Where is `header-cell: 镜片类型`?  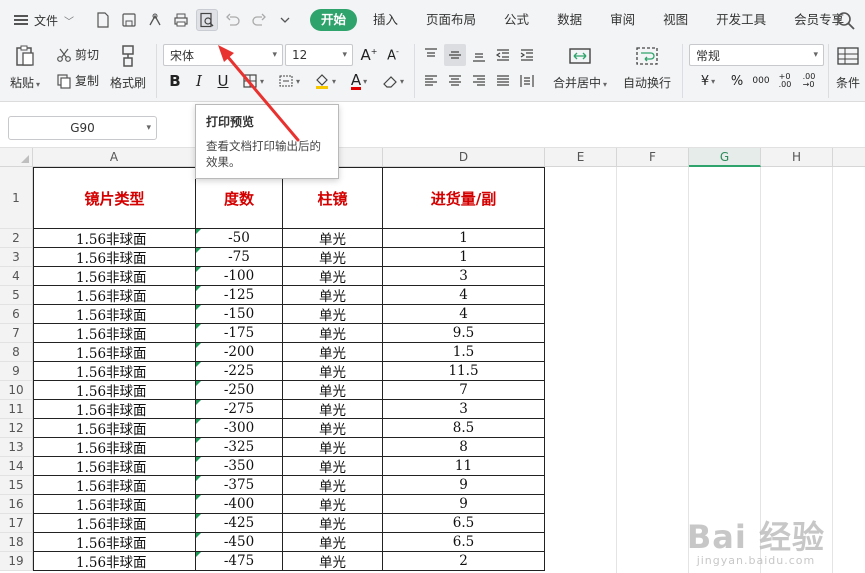 header-cell: 镜片类型 is located at coordinates (114, 198).